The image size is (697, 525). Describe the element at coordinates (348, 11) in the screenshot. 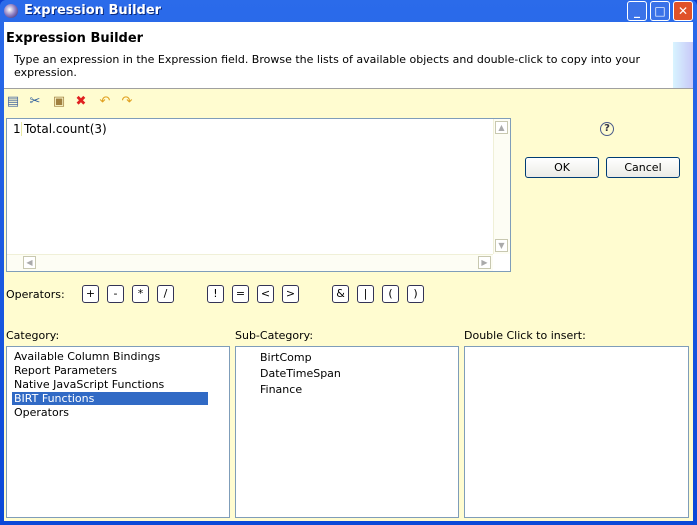

I see `title-bar: Expression Builder _ □ ✕` at that location.